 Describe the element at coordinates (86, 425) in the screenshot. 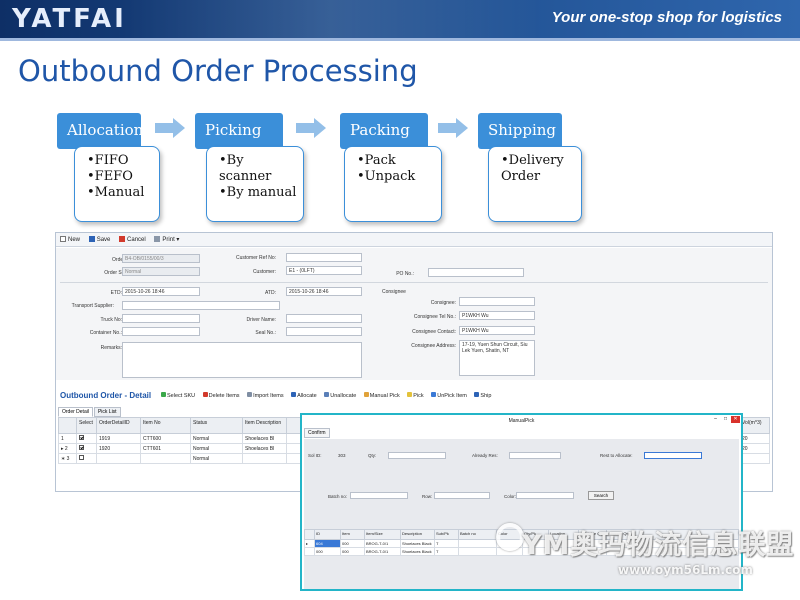

I see `column-header: Select` at that location.